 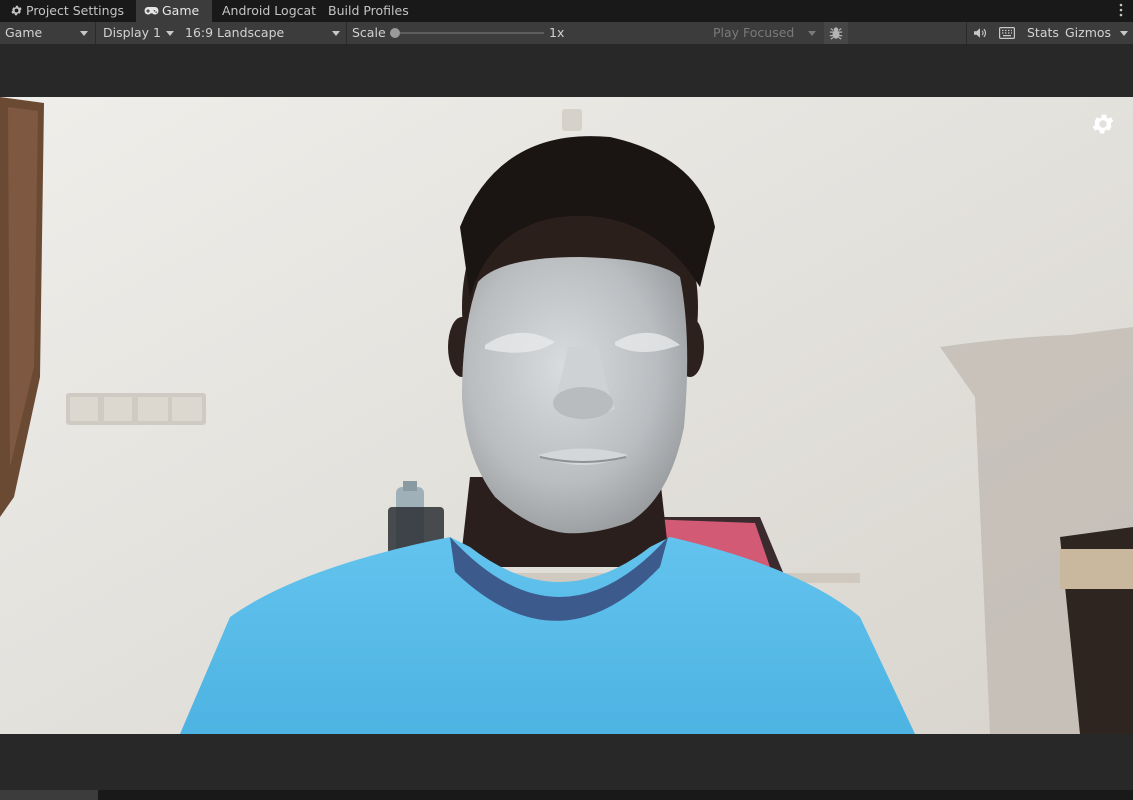 I want to click on aspect-dropdown: 16:9 Landscape, so click(x=263, y=33).